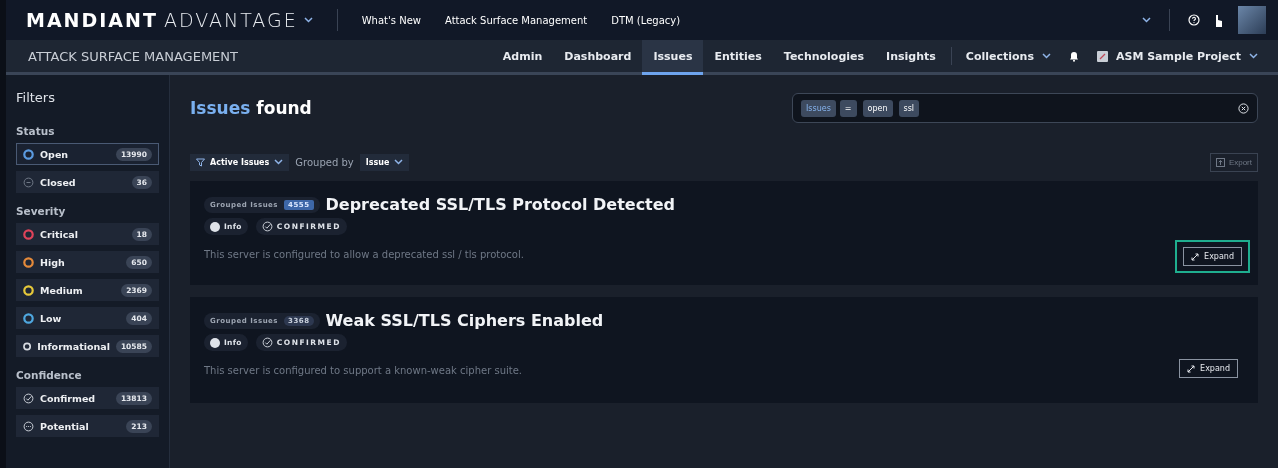 The height and width of the screenshot is (468, 1278). Describe the element at coordinates (28, 426) in the screenshot. I see `dots-circle-icon` at that location.